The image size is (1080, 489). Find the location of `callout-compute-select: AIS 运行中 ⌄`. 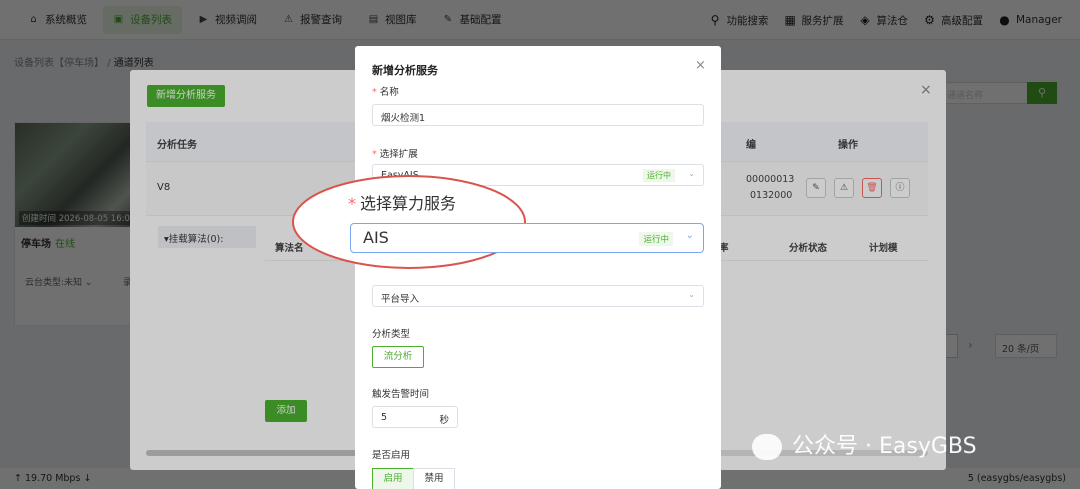

callout-compute-select: AIS 运行中 ⌄ is located at coordinates (527, 238).